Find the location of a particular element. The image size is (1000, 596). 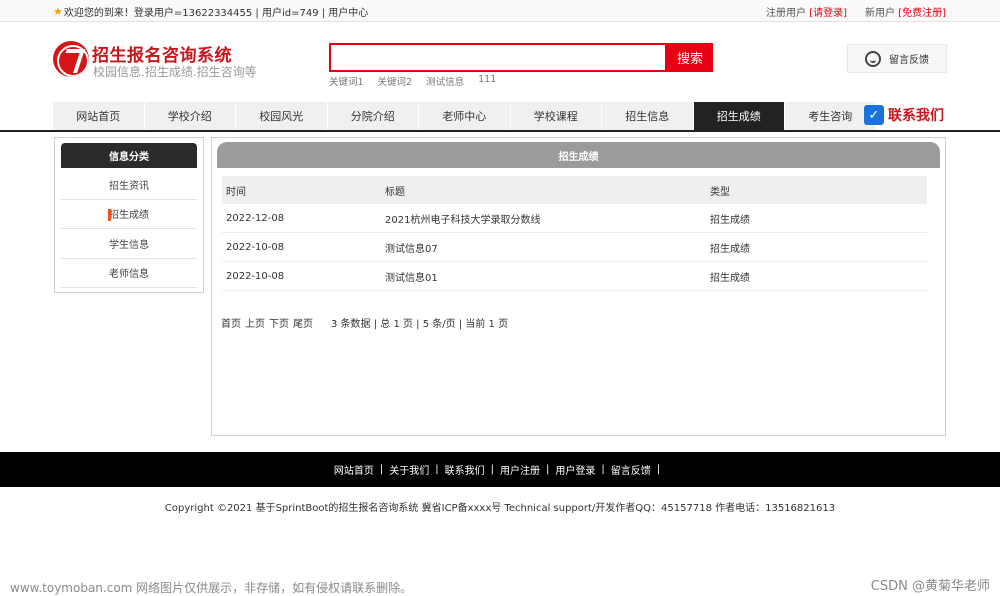

sidebar-item-students: 学生信息 is located at coordinates (129, 244).